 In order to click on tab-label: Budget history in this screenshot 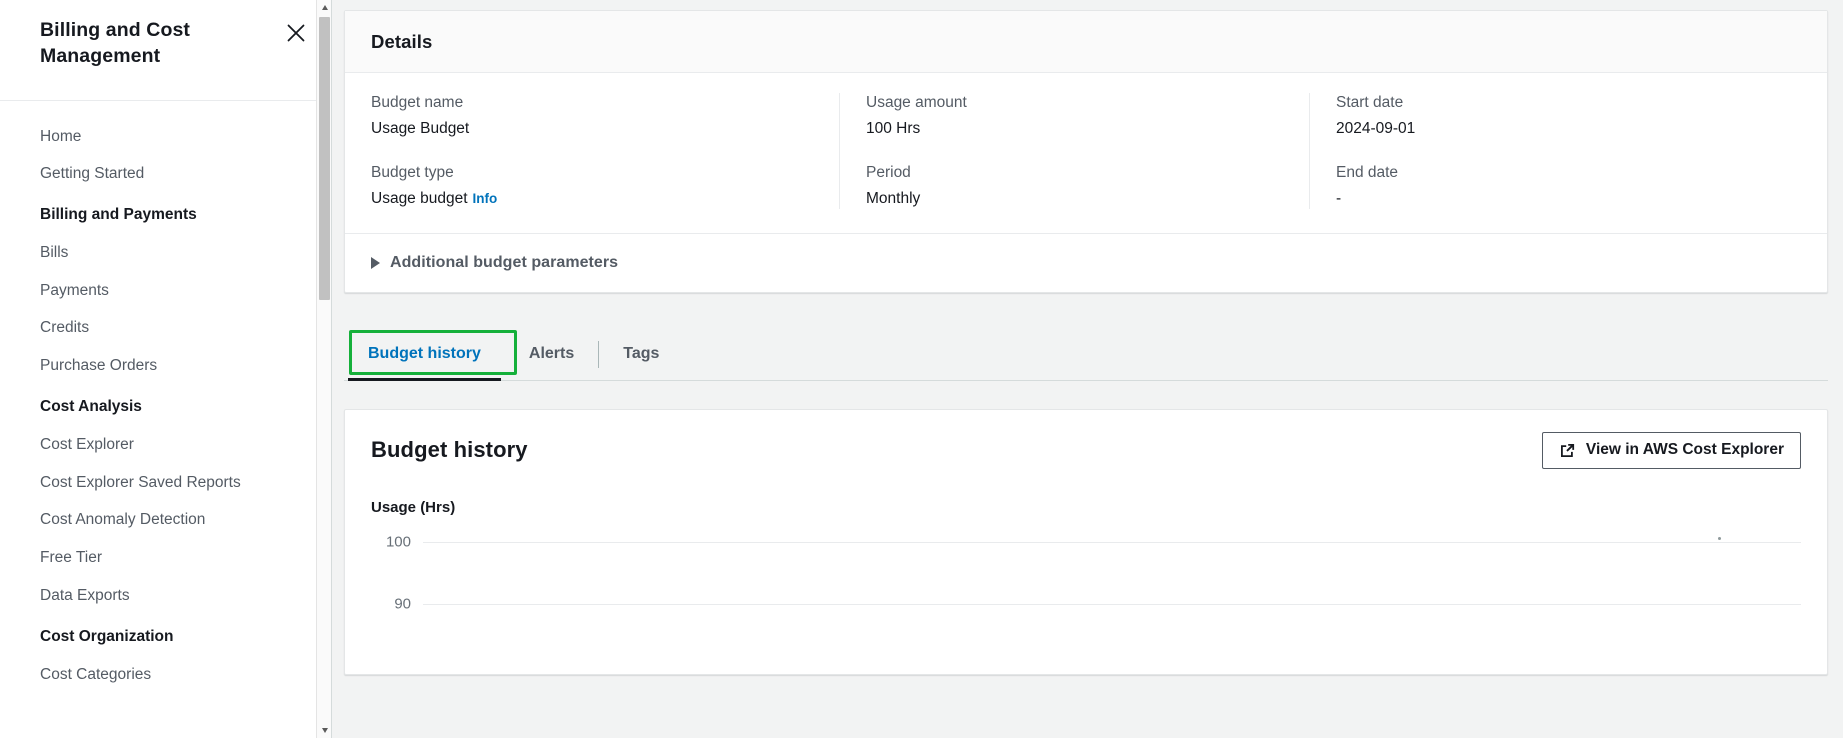, I will do `click(424, 353)`.